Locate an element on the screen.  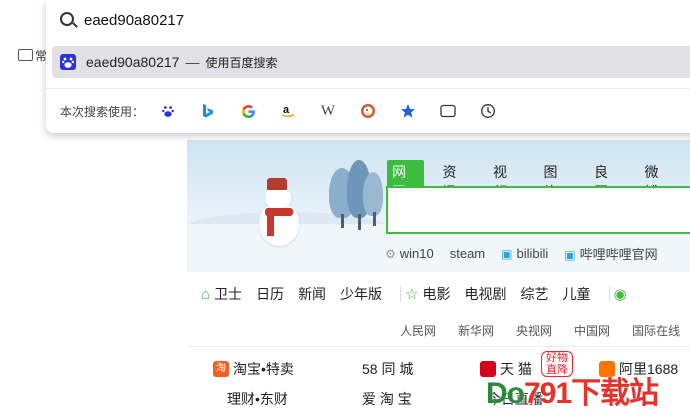
nav-row: ⌂ 卫士 日历 新闻 少年版 ☆ 电影 电视剧 综艺 儿童 ◉ is located at coordinates (438, 294).